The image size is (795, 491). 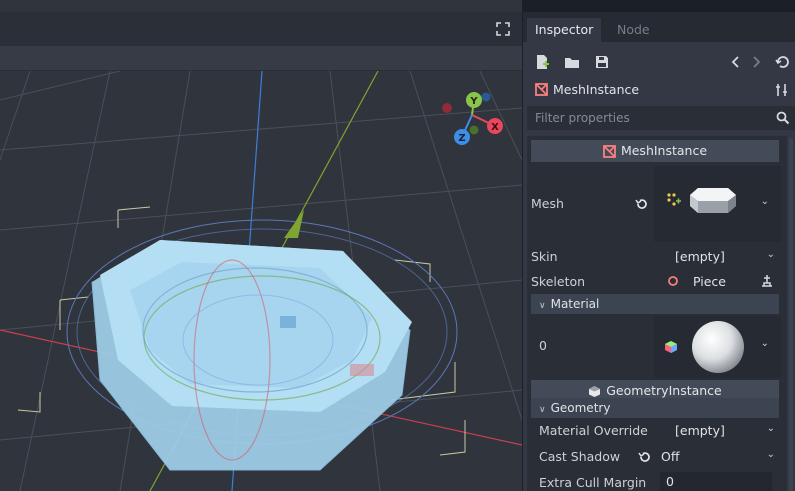 What do you see at coordinates (558, 281) in the screenshot?
I see `property-skeleton-label: Skeleton` at bounding box center [558, 281].